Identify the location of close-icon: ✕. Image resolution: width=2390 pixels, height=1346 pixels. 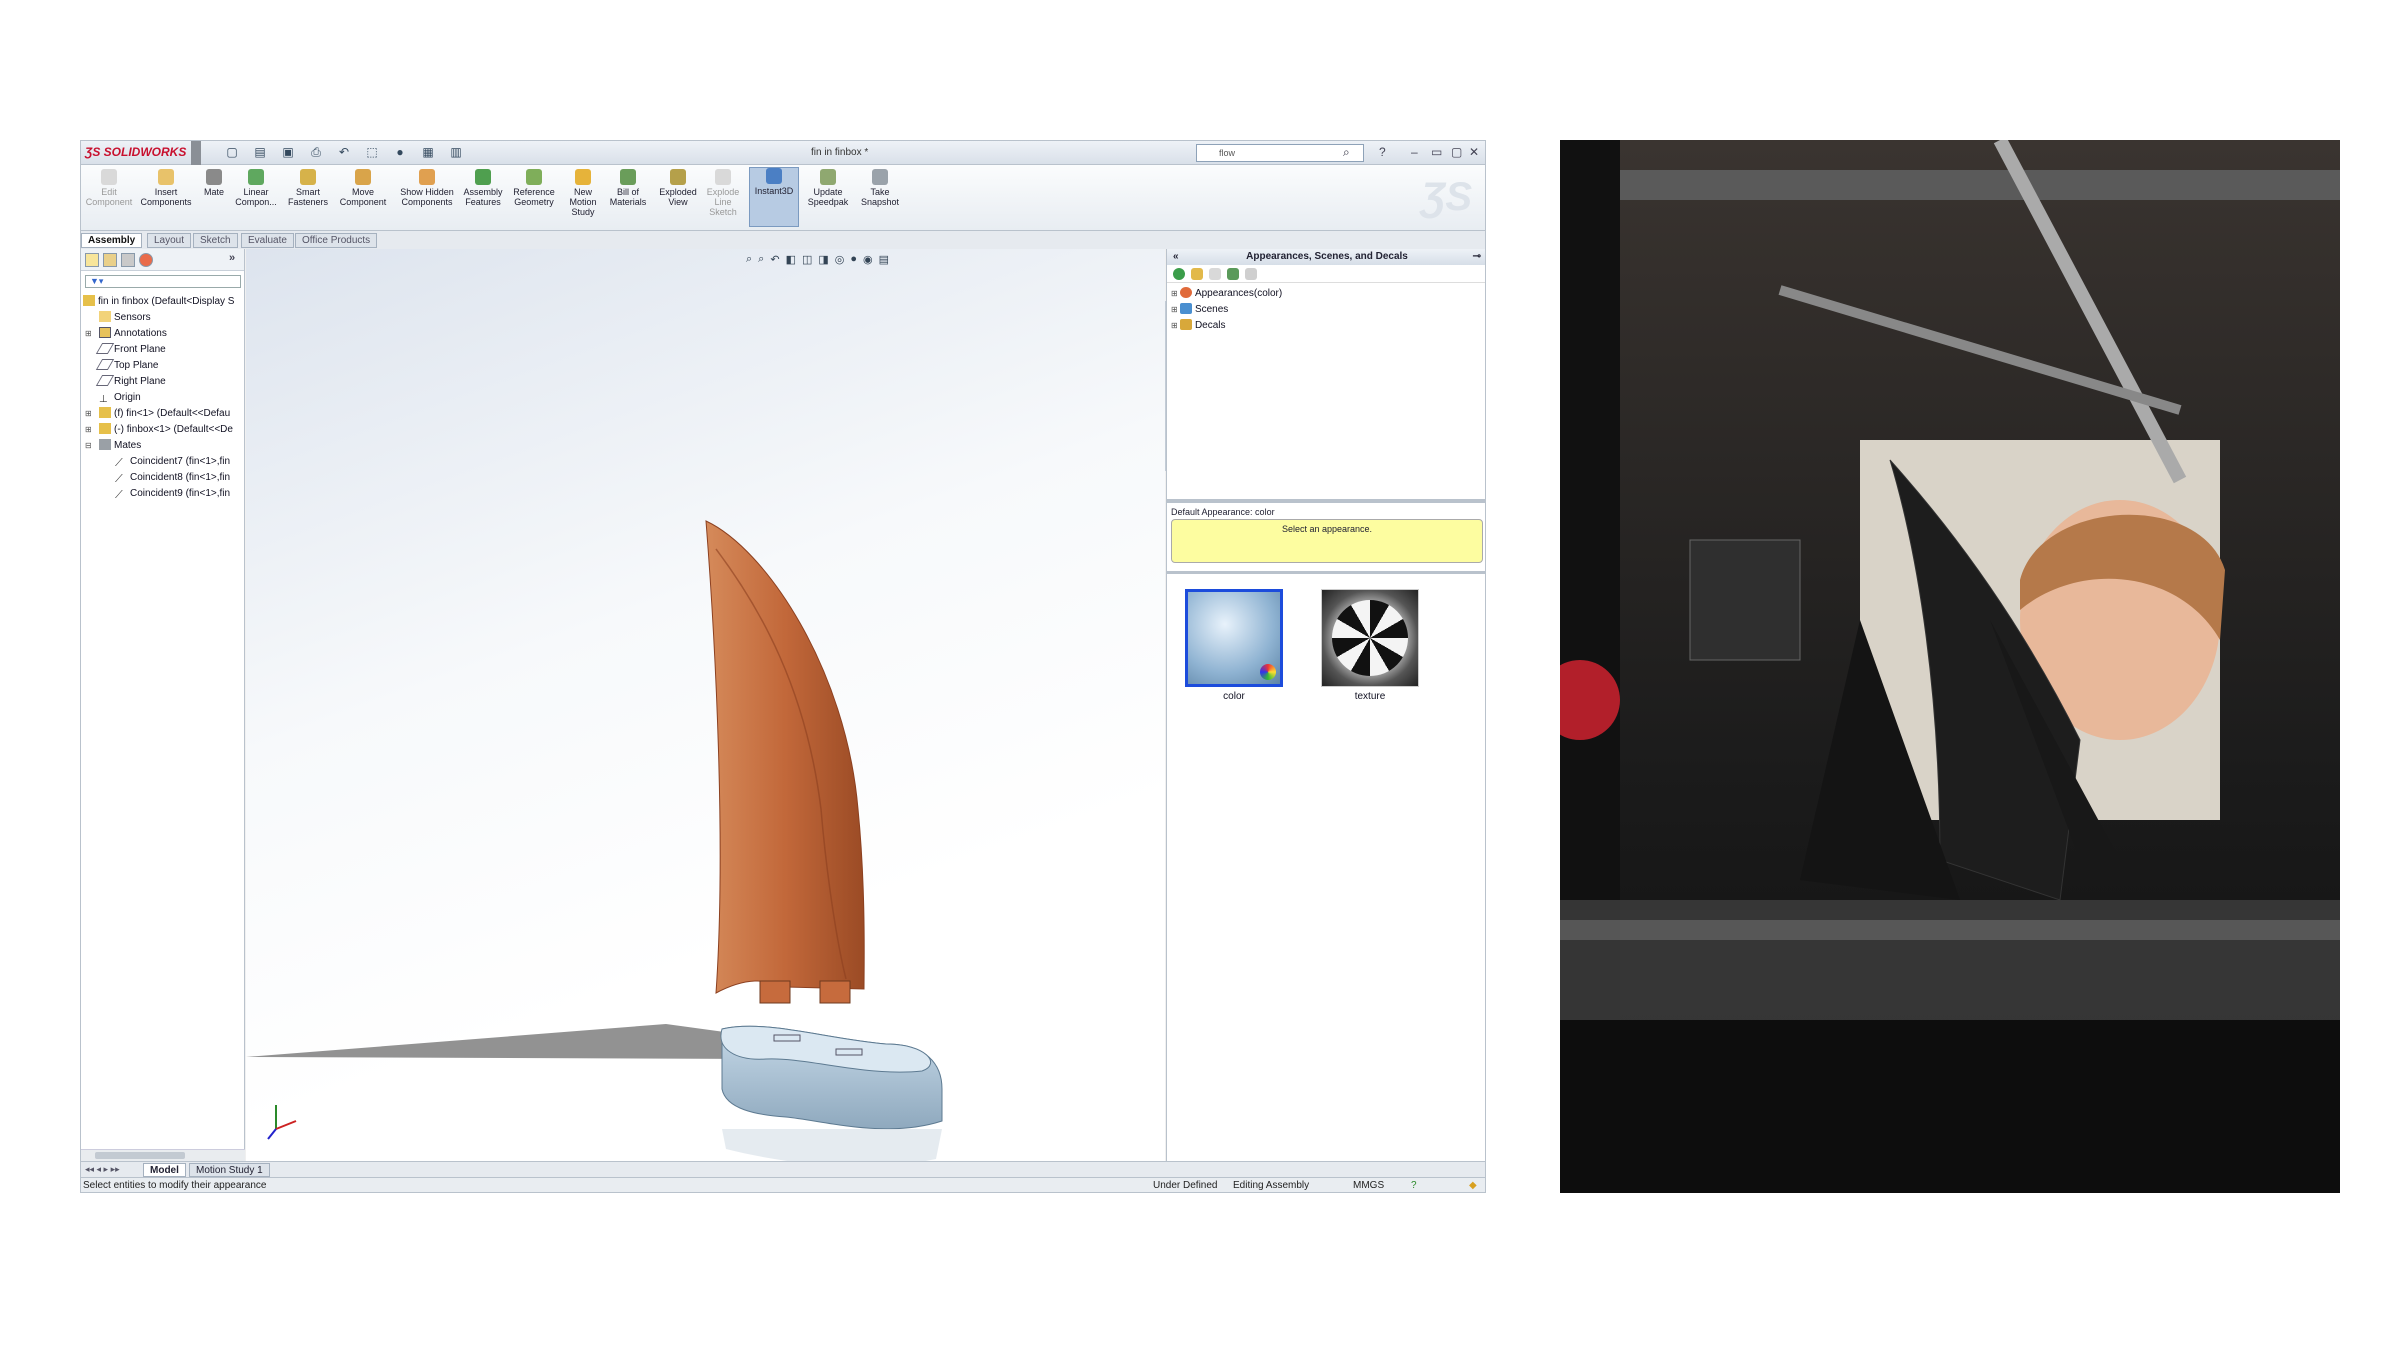
(1474, 152).